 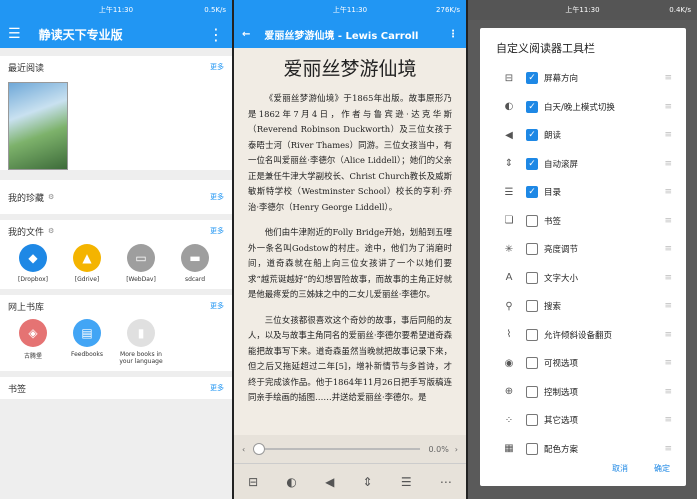 What do you see at coordinates (253, 482) in the screenshot?
I see `orientation-icon: ⊟` at bounding box center [253, 482].